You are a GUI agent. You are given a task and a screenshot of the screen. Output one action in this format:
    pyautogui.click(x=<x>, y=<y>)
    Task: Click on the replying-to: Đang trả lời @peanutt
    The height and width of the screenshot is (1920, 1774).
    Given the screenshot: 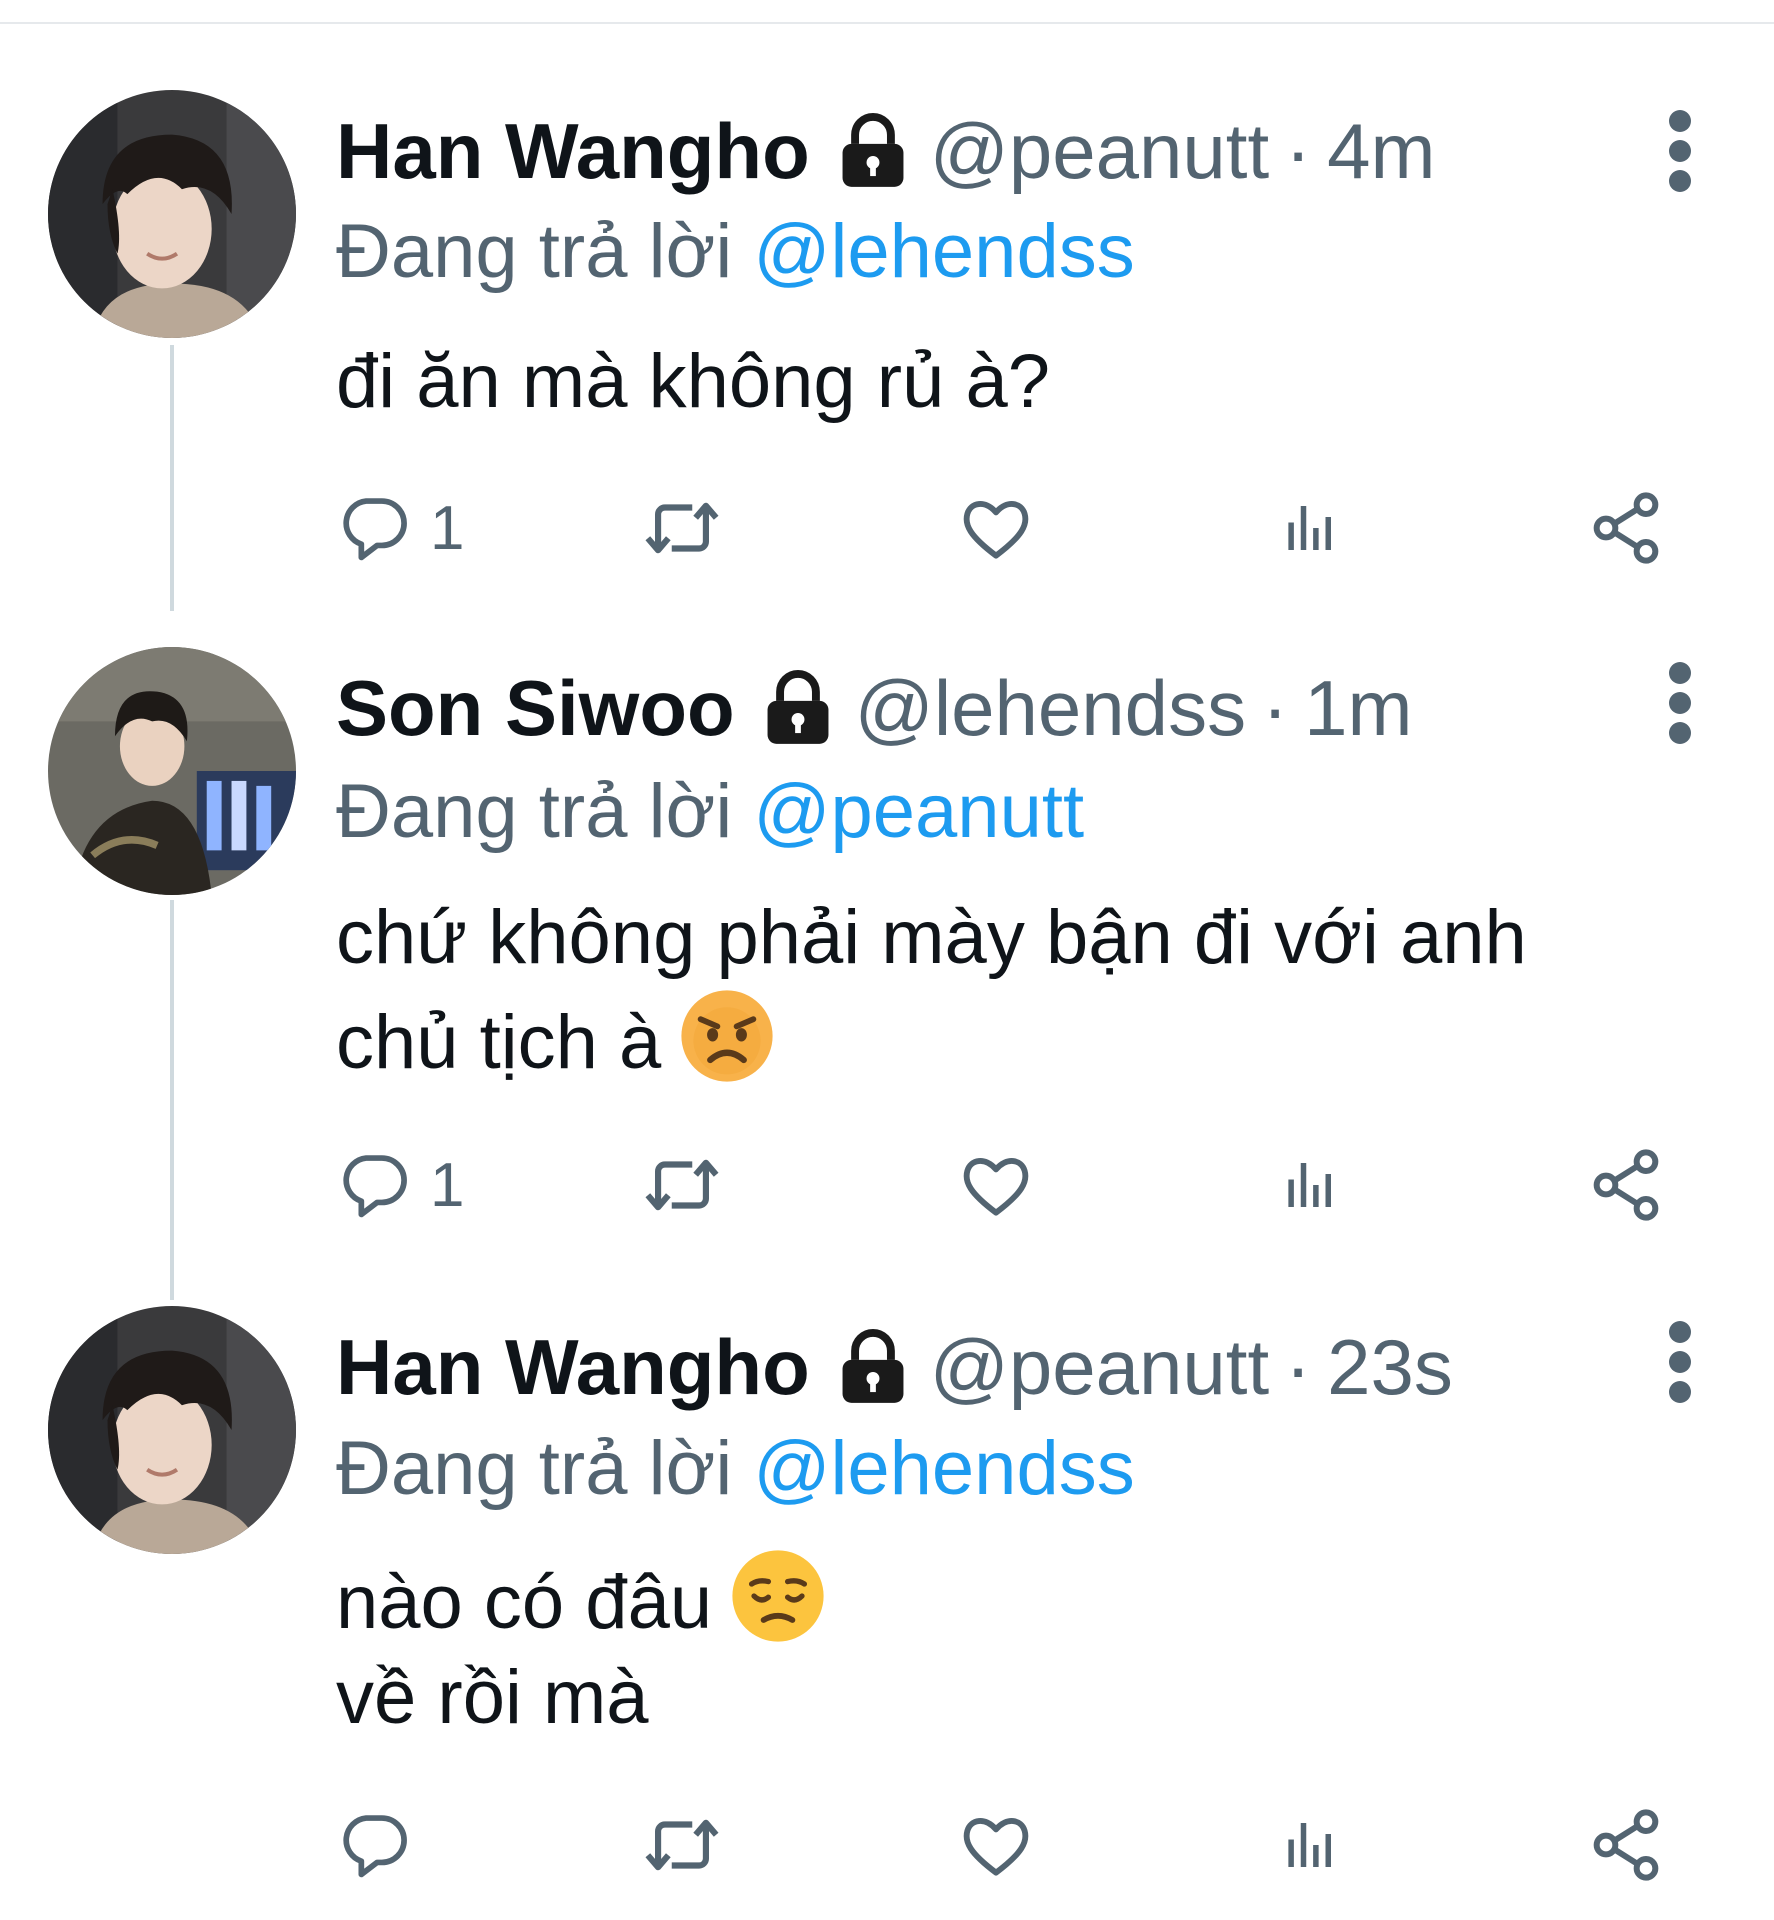 What is the action you would take?
    pyautogui.click(x=710, y=812)
    